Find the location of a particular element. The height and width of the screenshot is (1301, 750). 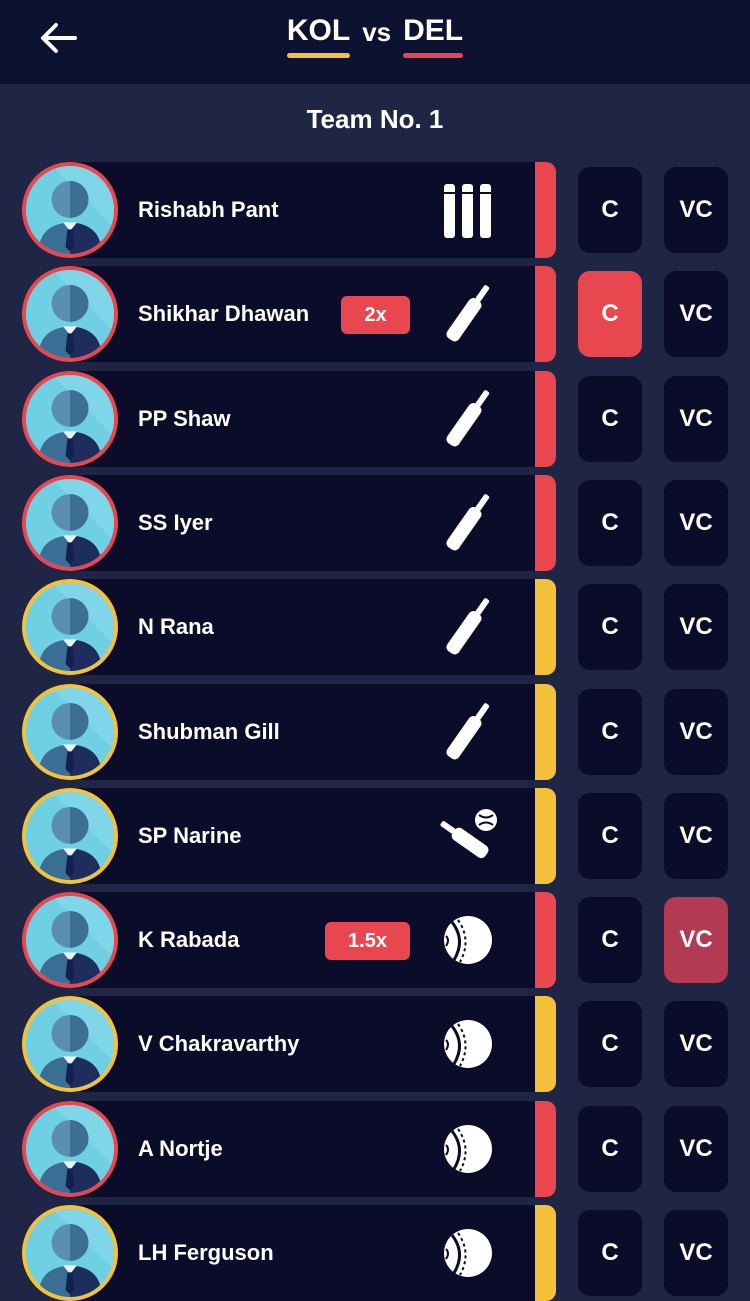

team-b-underline is located at coordinates (433, 55).